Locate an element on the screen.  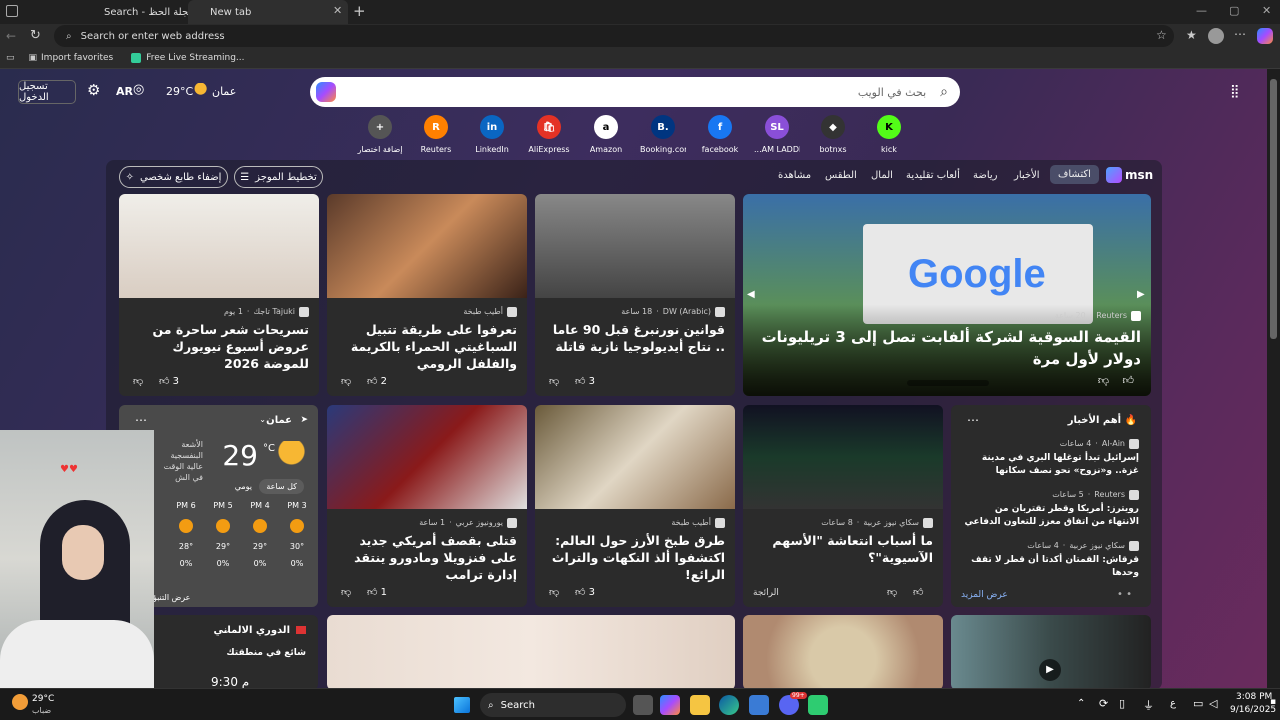
address-input: Search or enter web address is located at coordinates (153, 36).